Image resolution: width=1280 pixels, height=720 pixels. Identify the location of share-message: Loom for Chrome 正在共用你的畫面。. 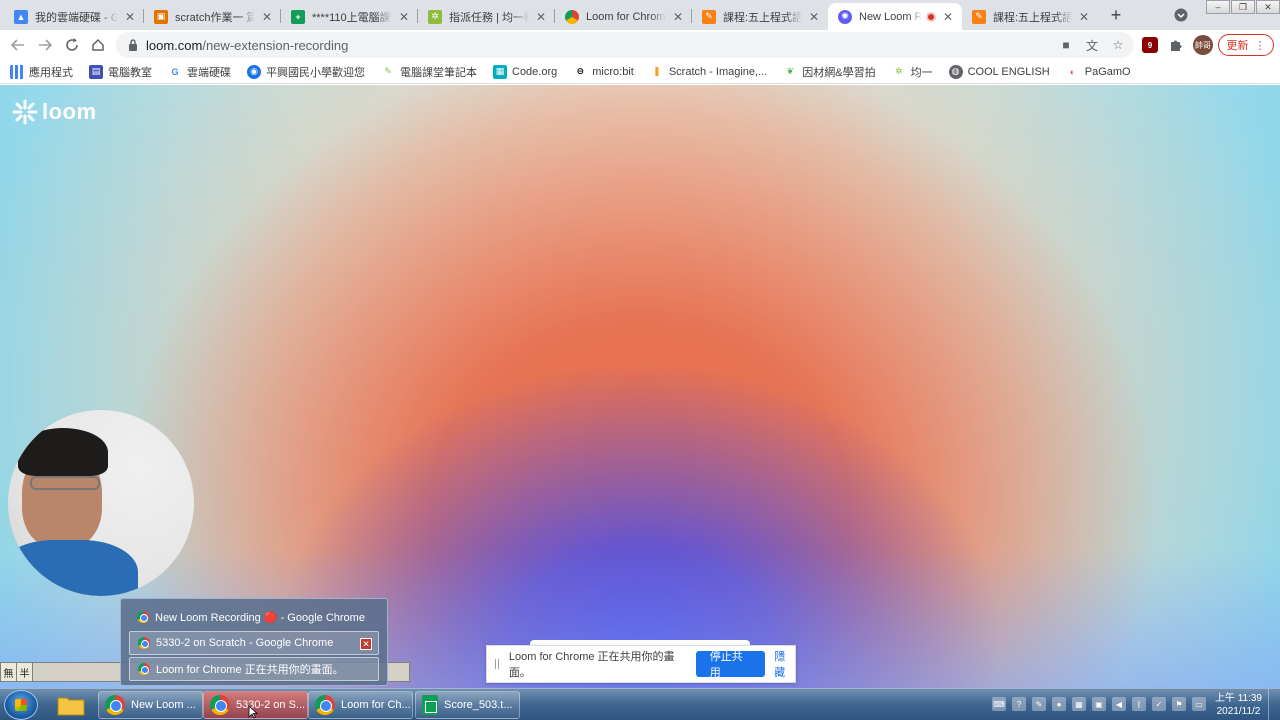
(591, 665).